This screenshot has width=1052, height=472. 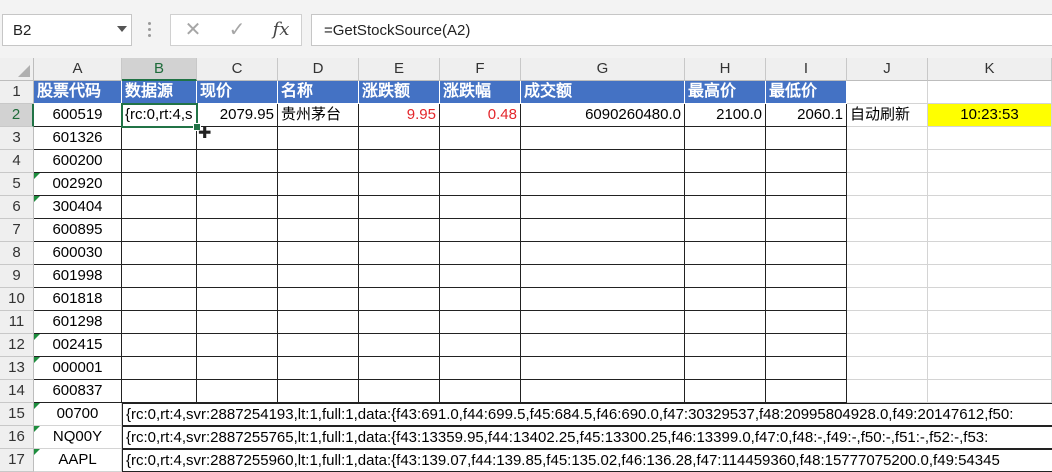 I want to click on name-cell: 贵州茅台, so click(x=318, y=115).